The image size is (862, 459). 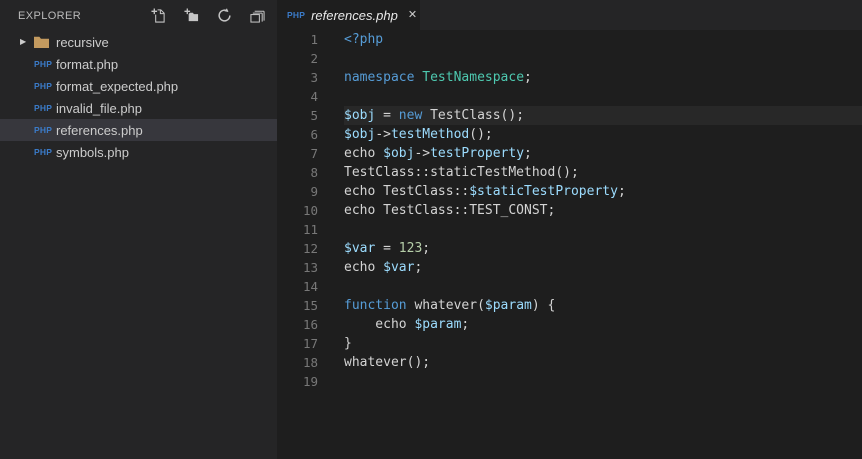 I want to click on token-plain: echo TestClass::TEST_CONST;, so click(x=450, y=210).